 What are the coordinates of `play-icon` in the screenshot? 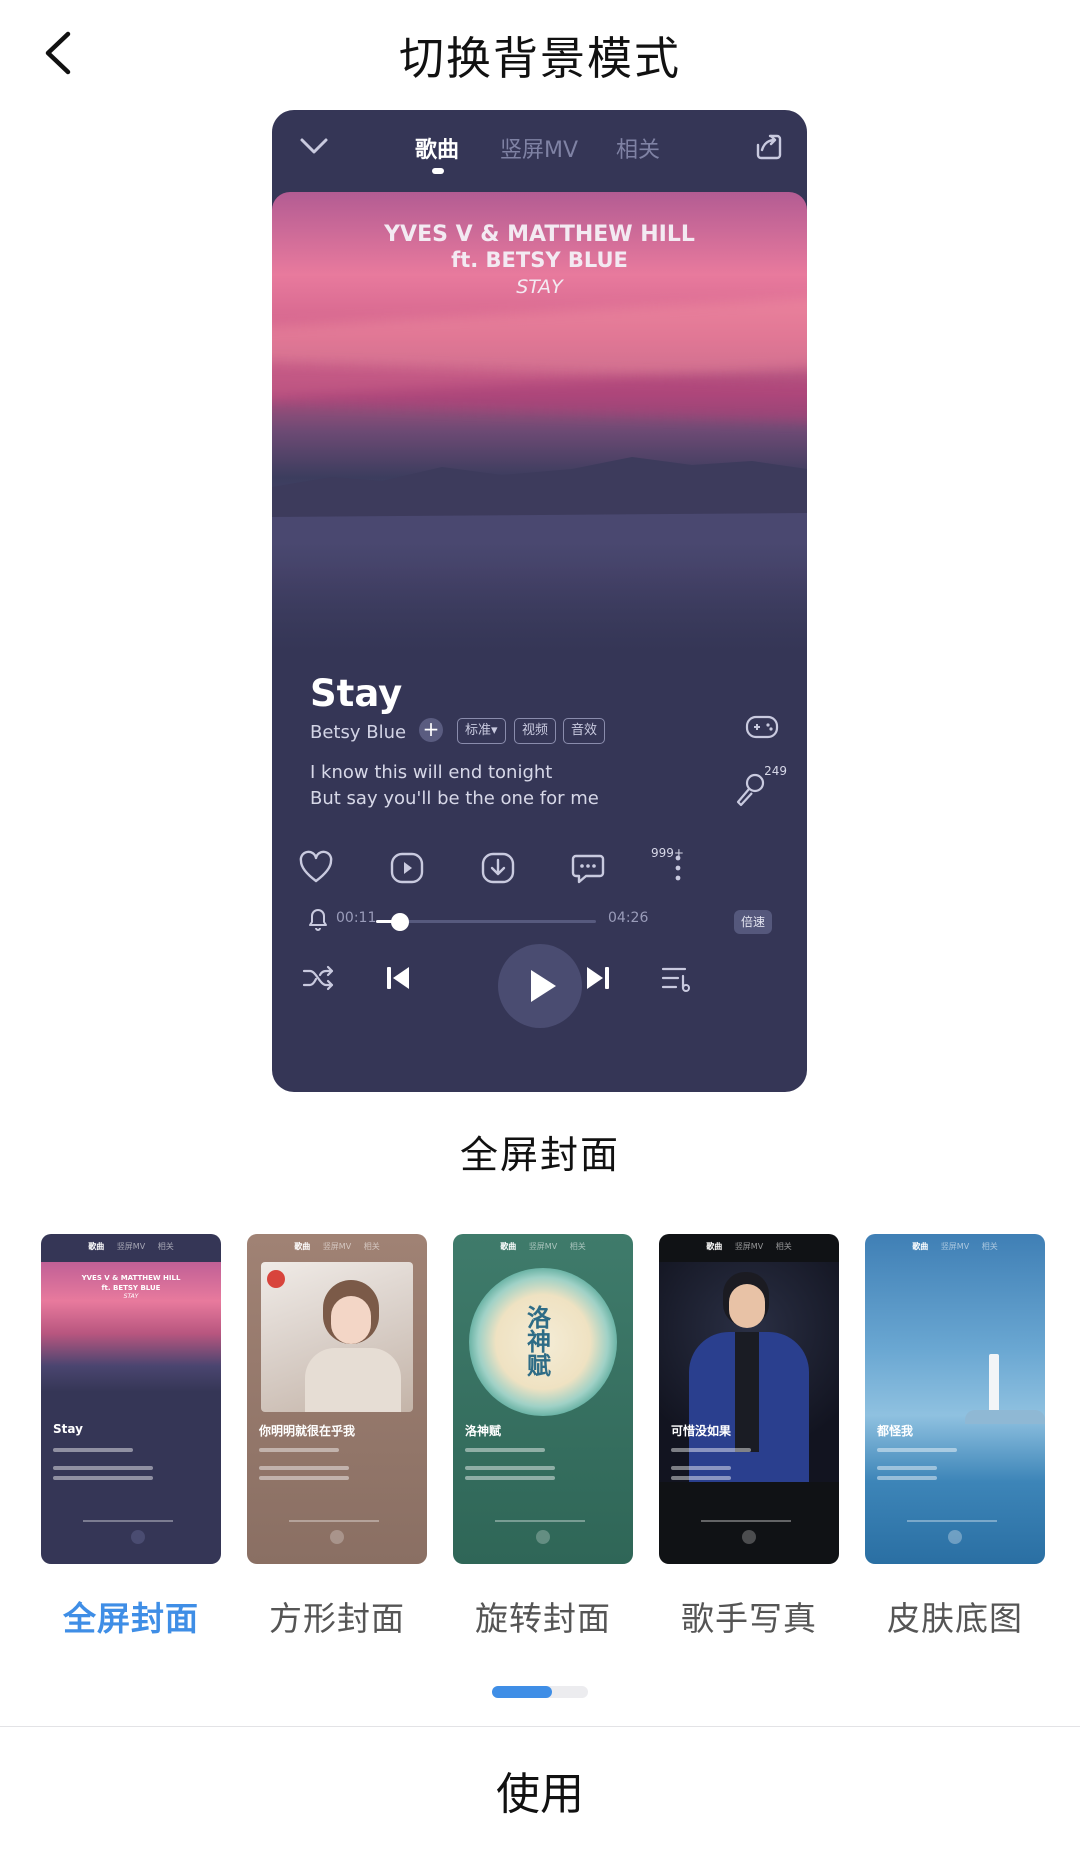 It's located at (543, 986).